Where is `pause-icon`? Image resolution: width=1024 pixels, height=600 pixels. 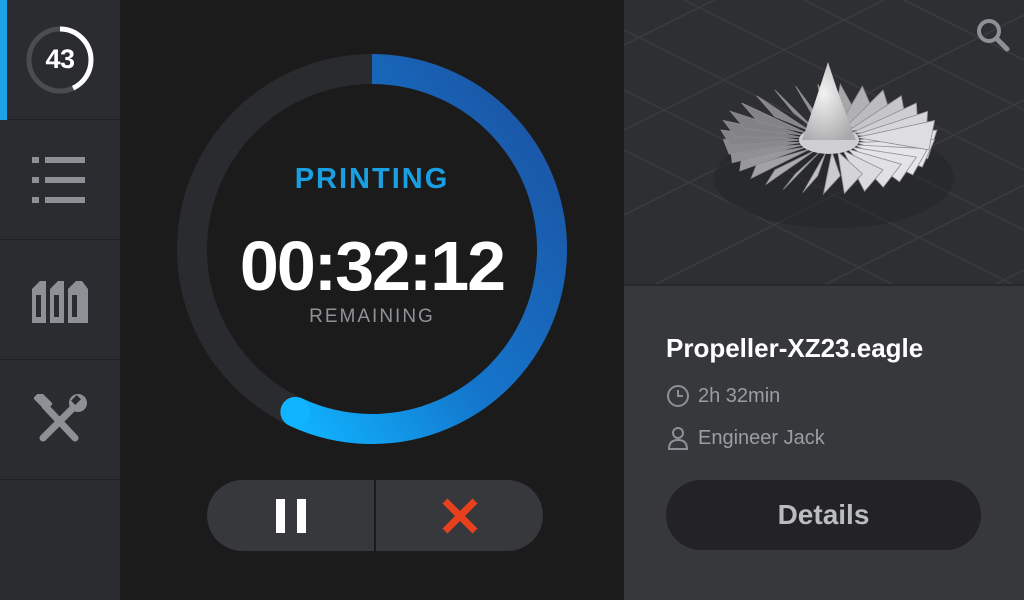
pause-icon is located at coordinates (290, 515).